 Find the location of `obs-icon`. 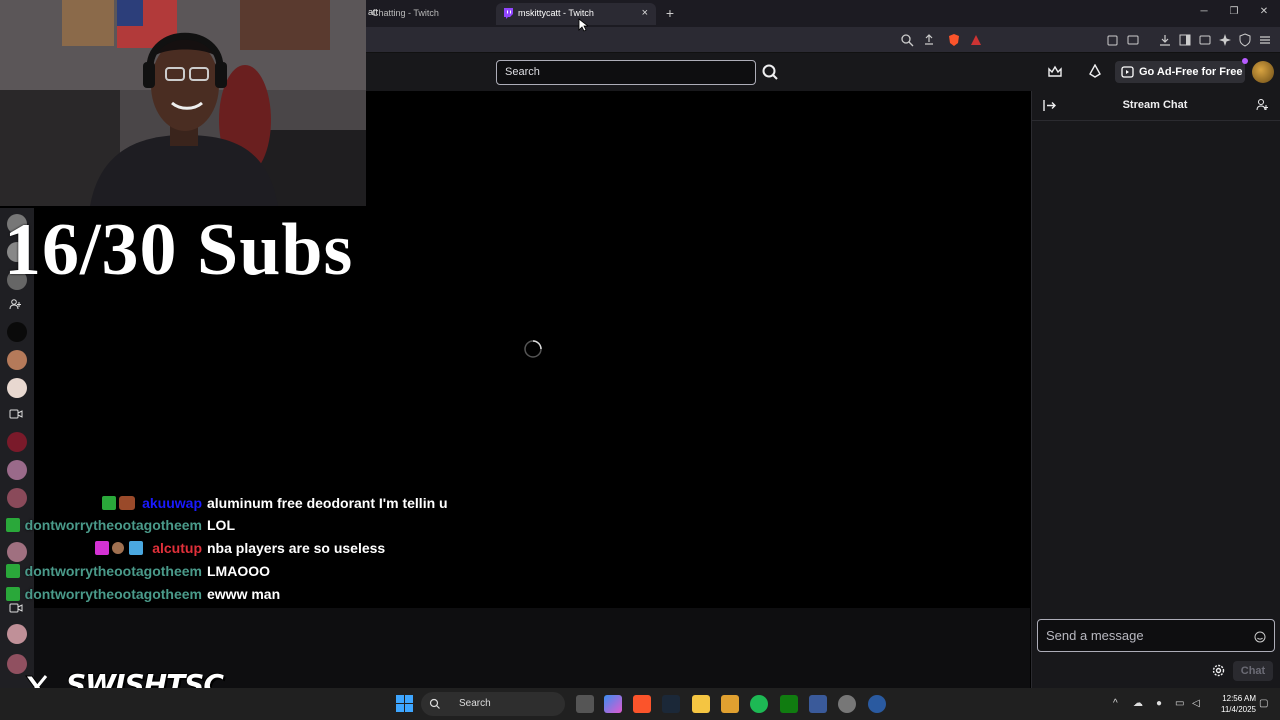

obs-icon is located at coordinates (847, 704).